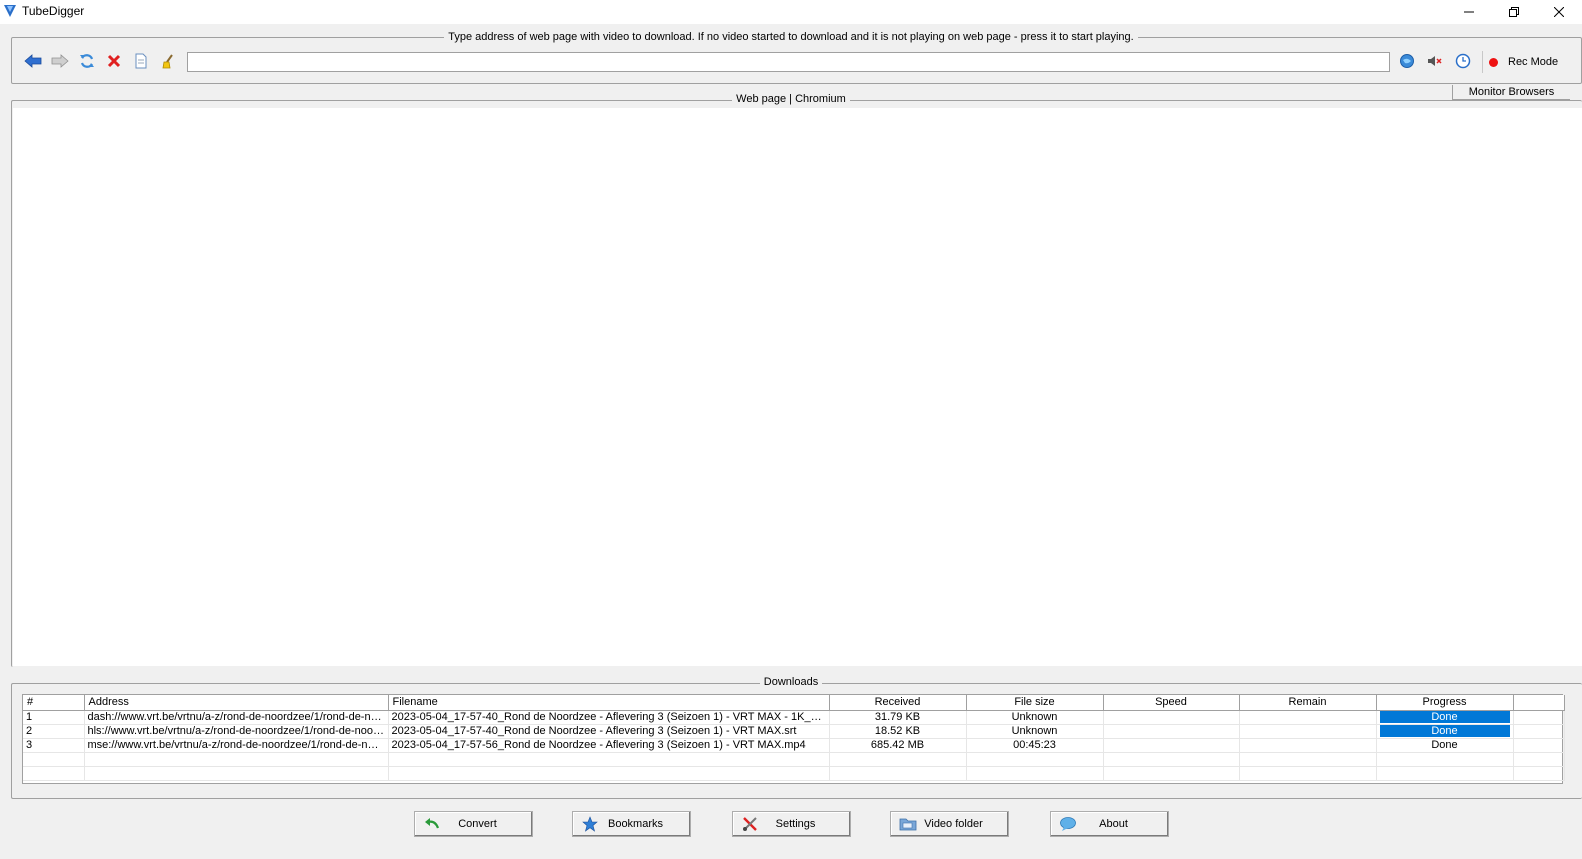 The width and height of the screenshot is (1582, 859). Describe the element at coordinates (791, 99) in the screenshot. I see `browser-legend: Web page | Chromium` at that location.